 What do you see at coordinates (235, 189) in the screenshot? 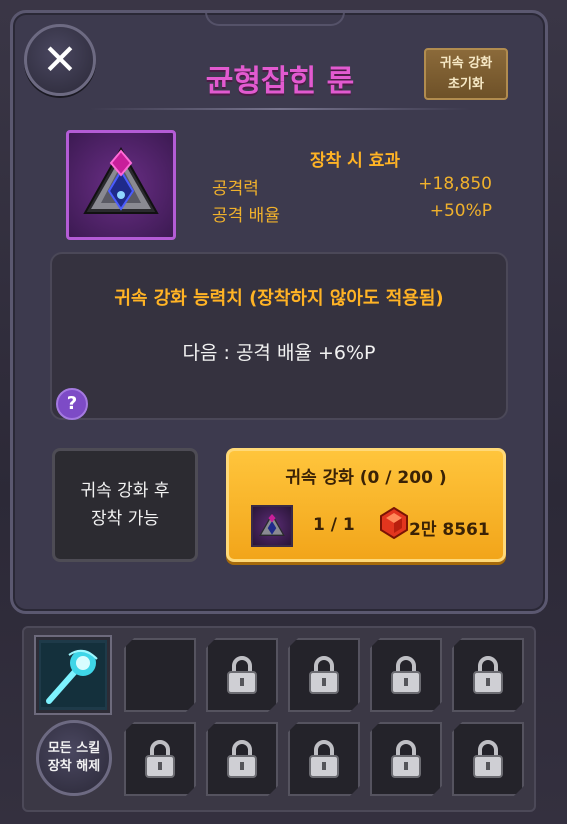
I see `stat-label: 공격력` at bounding box center [235, 189].